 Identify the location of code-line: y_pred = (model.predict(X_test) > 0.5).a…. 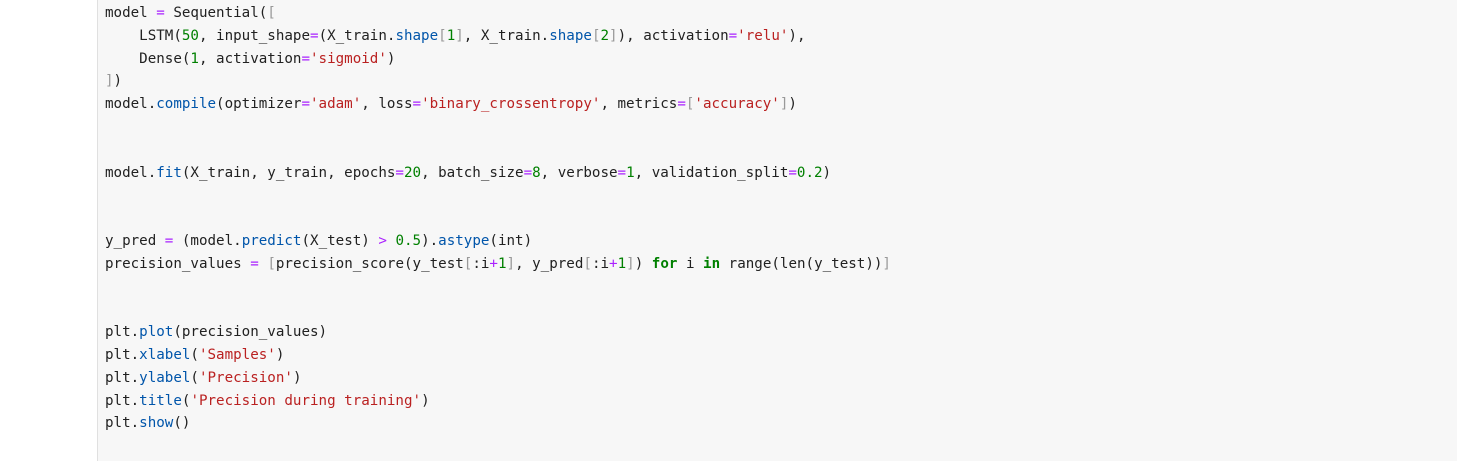
(498, 241).